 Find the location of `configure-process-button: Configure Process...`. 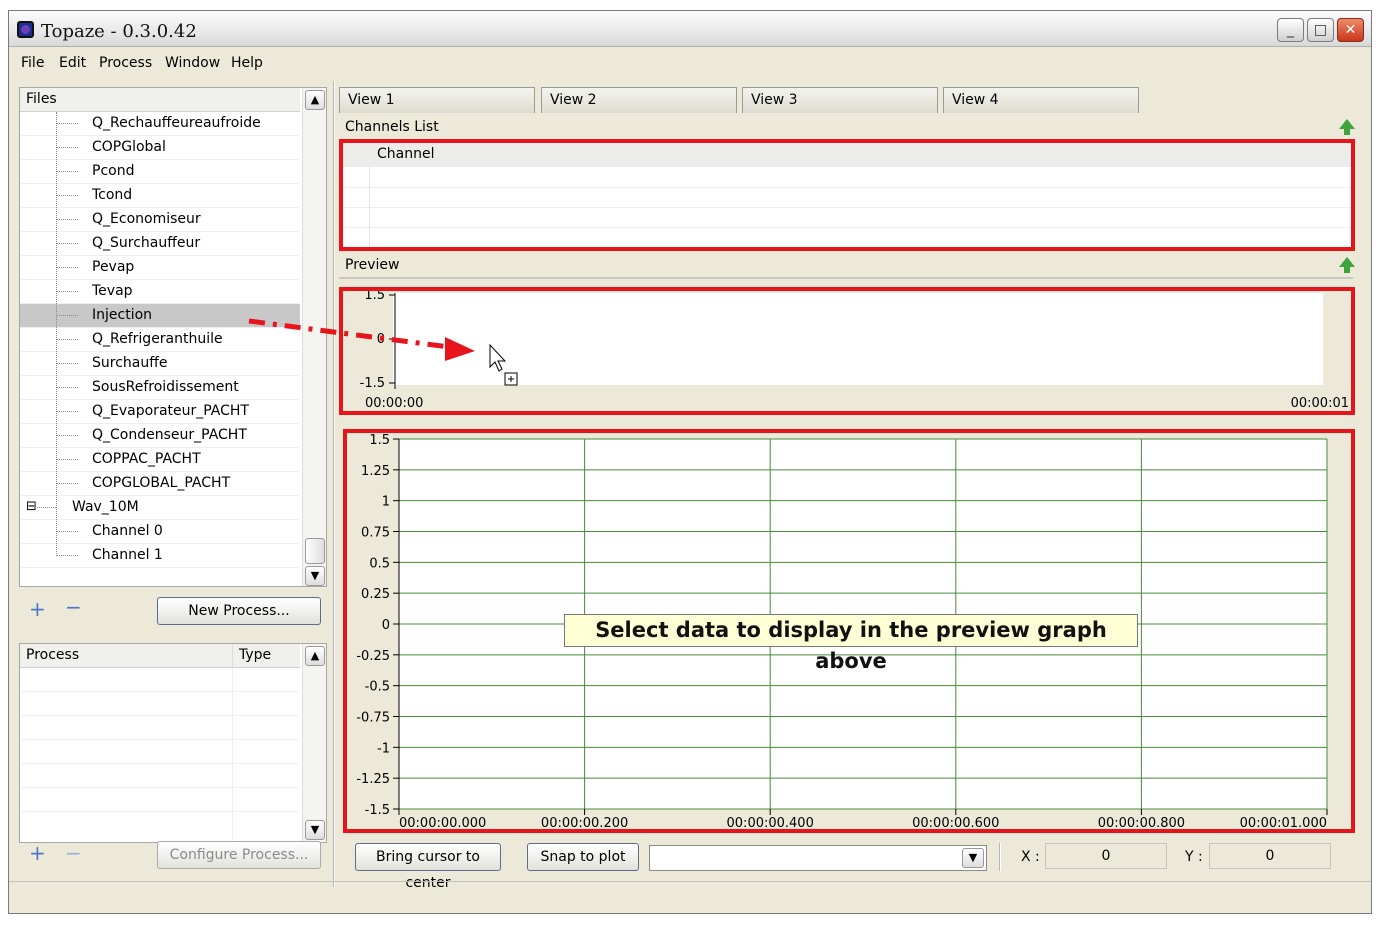

configure-process-button: Configure Process... is located at coordinates (239, 855).